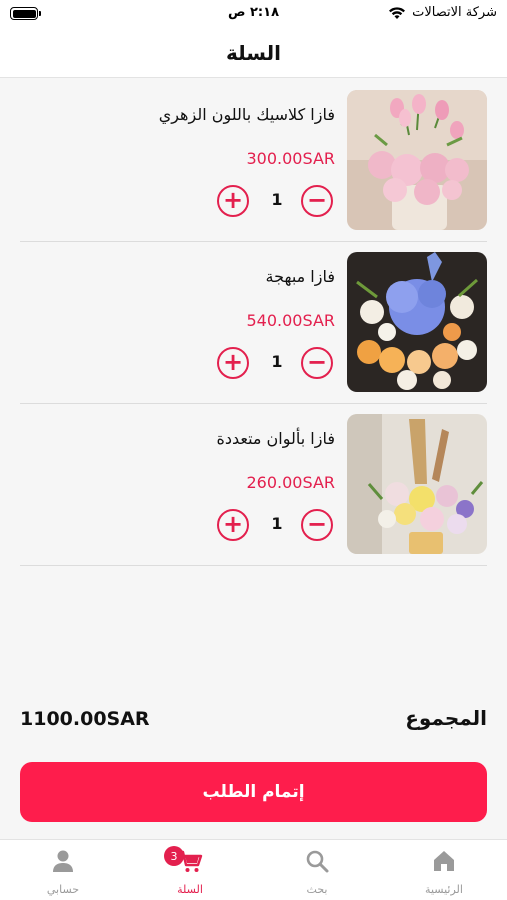  I want to click on multicolor-flower-vase-illustration, so click(417, 484).